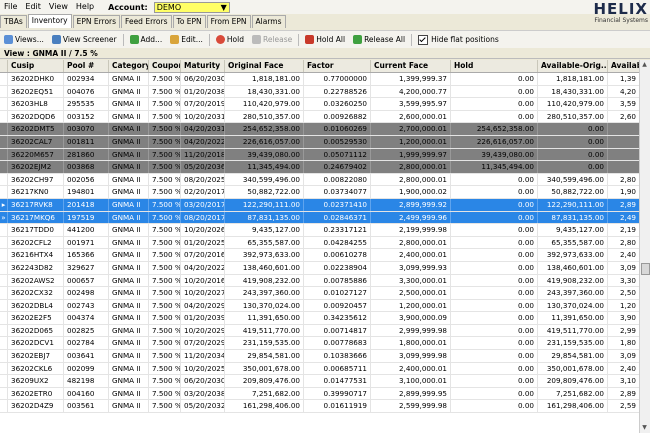  Describe the element at coordinates (337, 305) in the screenshot. I see `cell-factor: 0.00920457` at that location.